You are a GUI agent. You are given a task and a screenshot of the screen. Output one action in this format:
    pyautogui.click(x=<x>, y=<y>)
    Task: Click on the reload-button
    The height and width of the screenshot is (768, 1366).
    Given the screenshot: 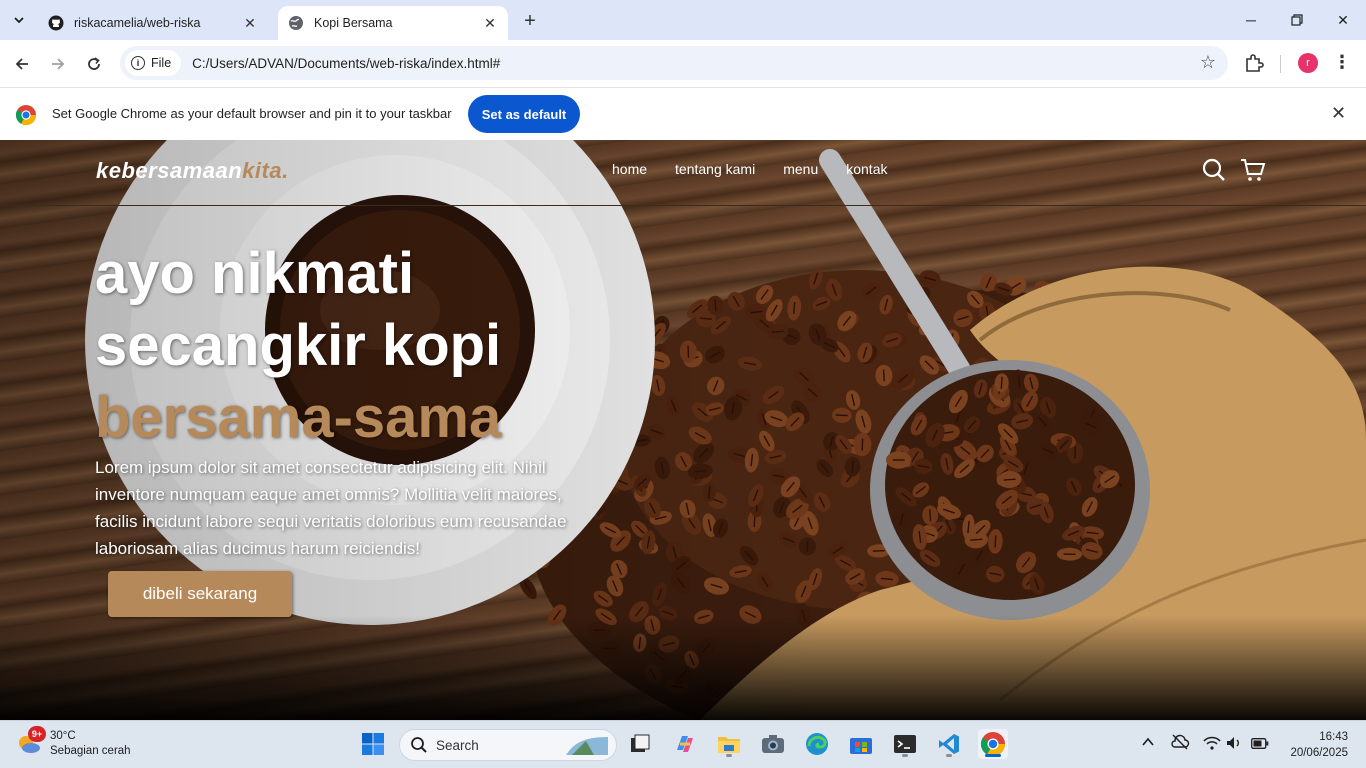 What is the action you would take?
    pyautogui.click(x=94, y=64)
    